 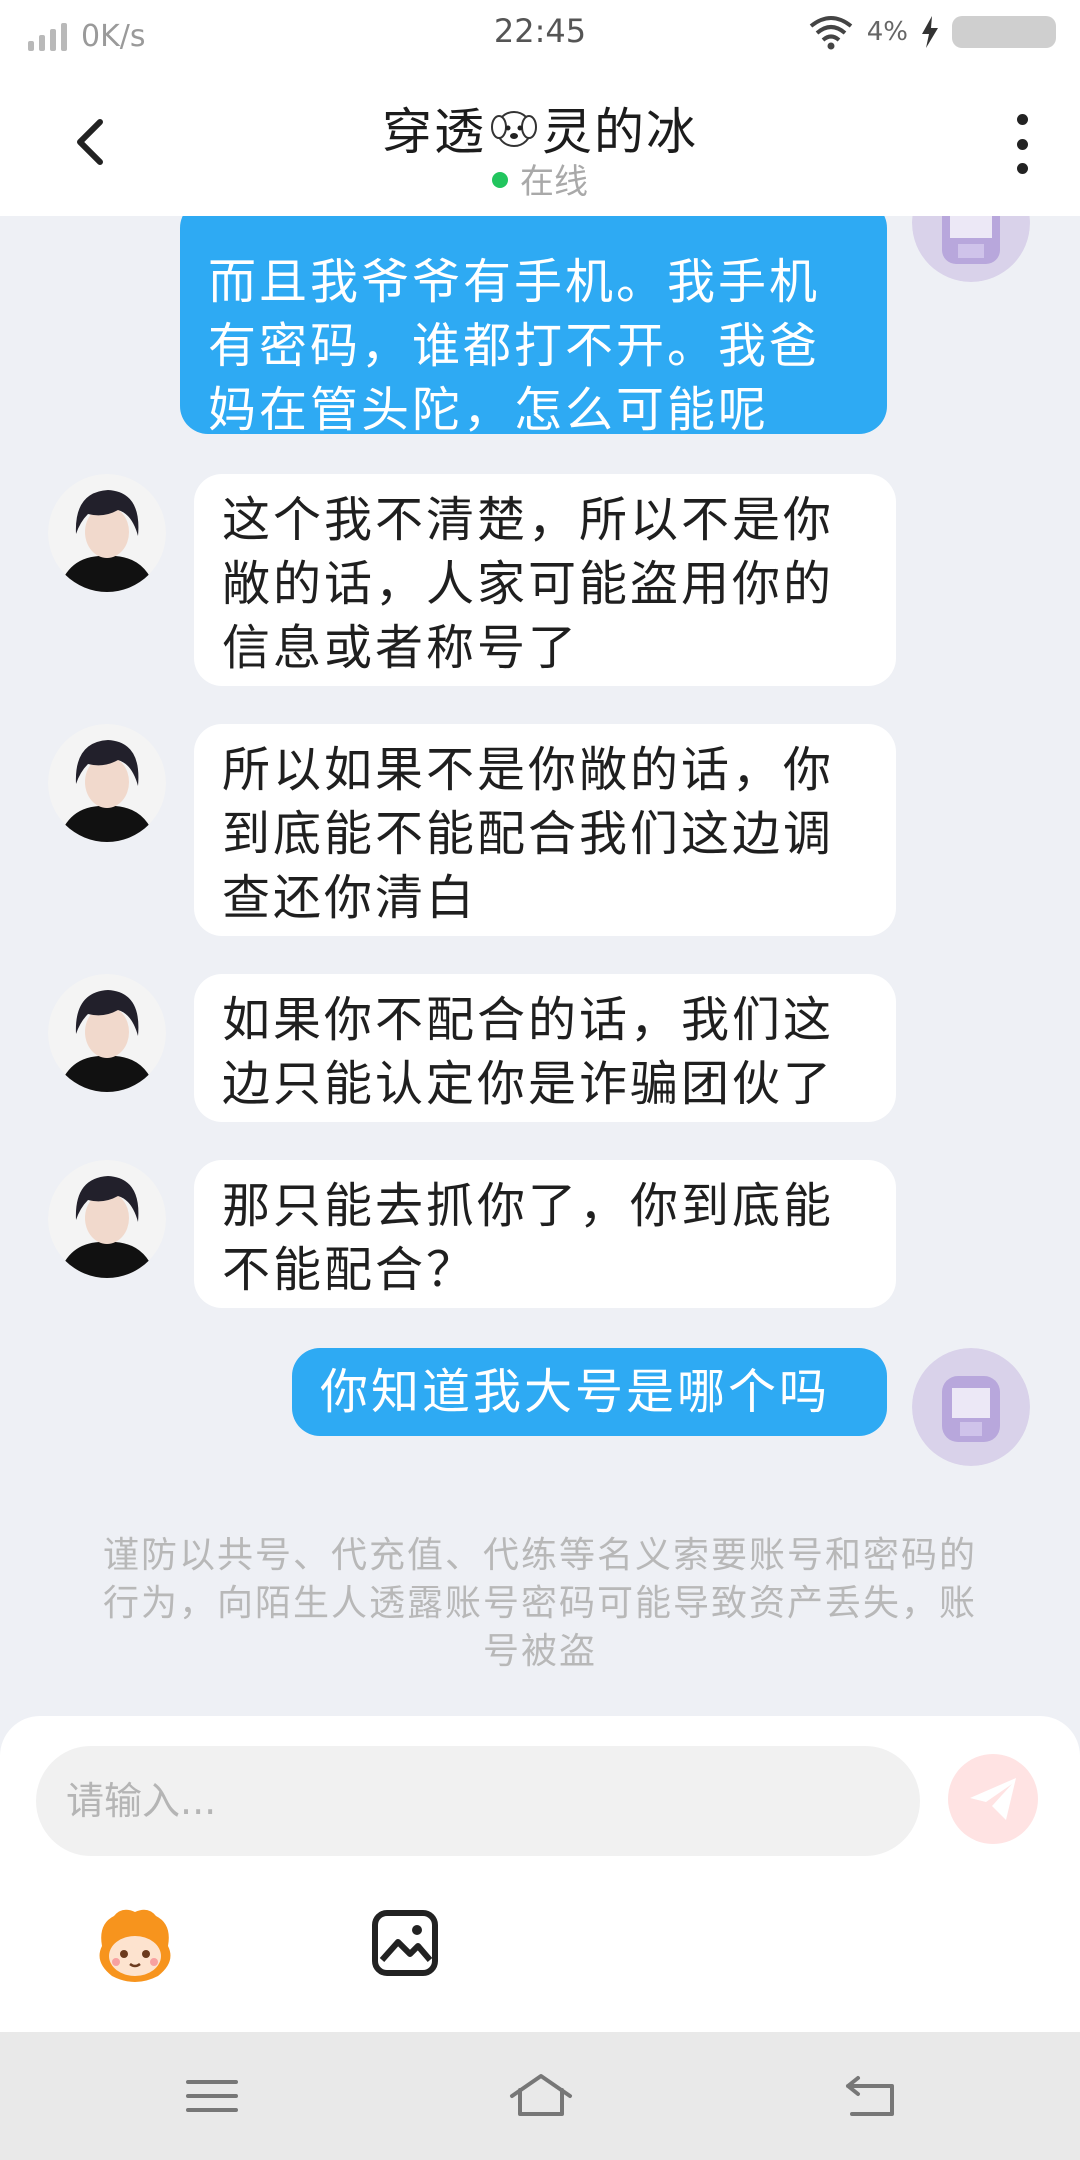 I want to click on emoji-button, so click(x=135, y=1946).